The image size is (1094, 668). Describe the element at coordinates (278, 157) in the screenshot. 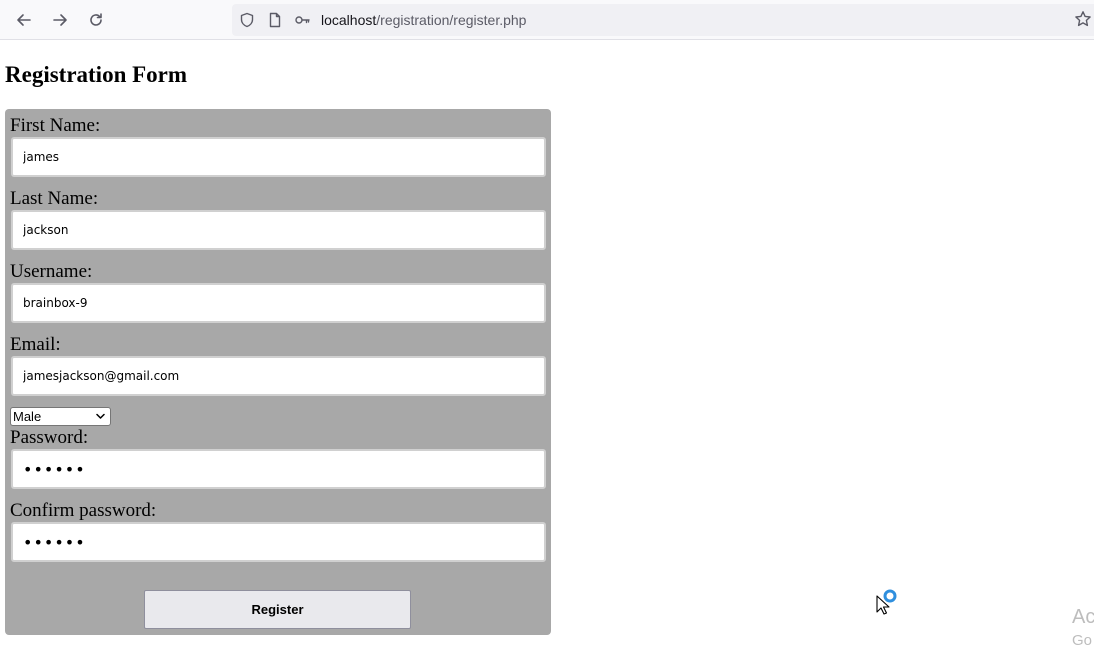

I see `first-name-input` at that location.